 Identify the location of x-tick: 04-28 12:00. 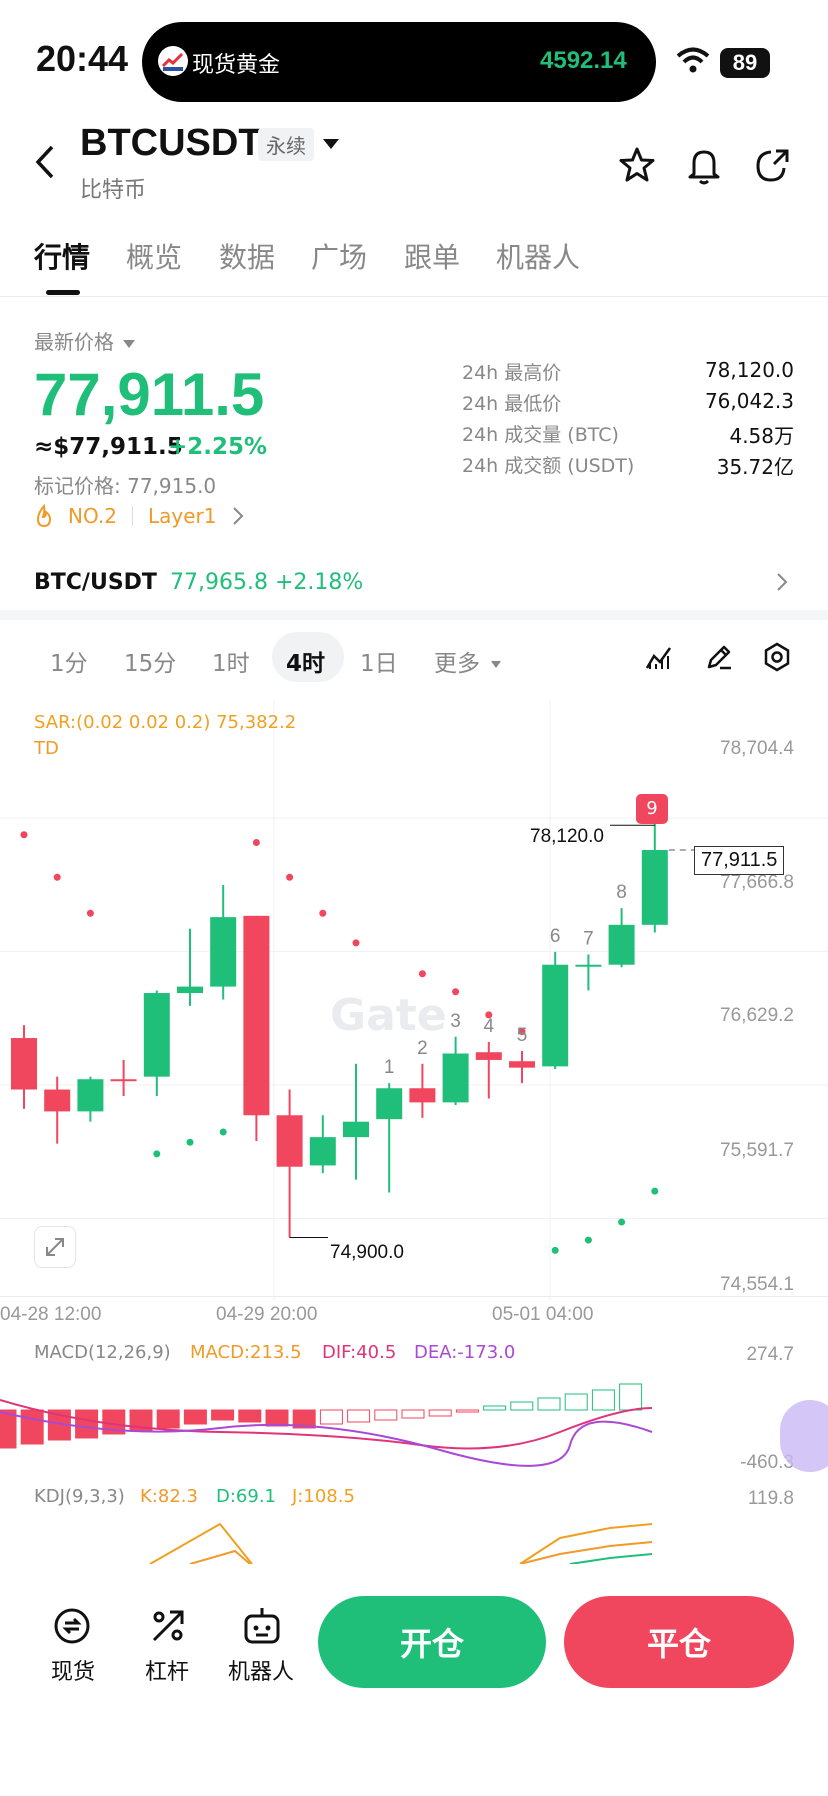
(51, 1314).